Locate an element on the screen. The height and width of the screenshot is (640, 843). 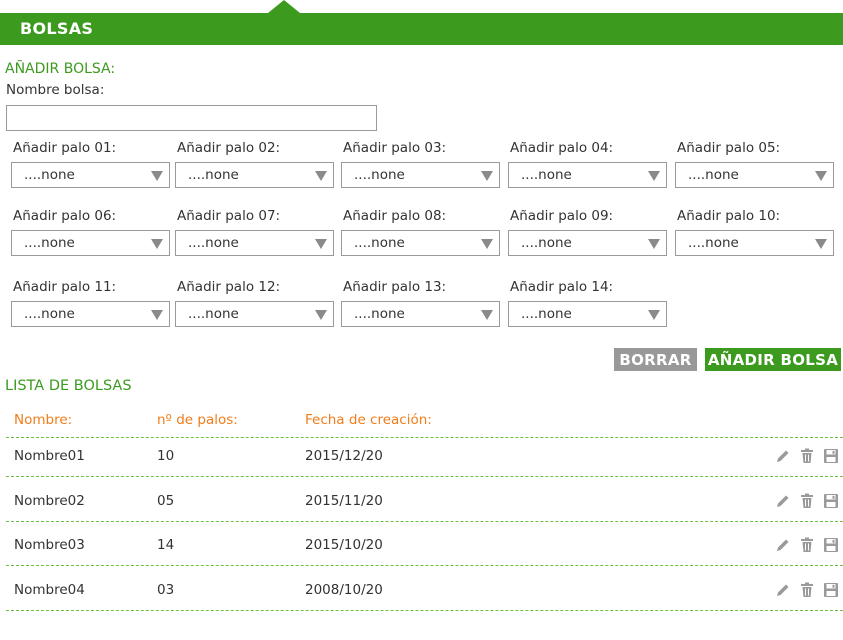
palo-label-5: Añadir palo 05: is located at coordinates (729, 148).